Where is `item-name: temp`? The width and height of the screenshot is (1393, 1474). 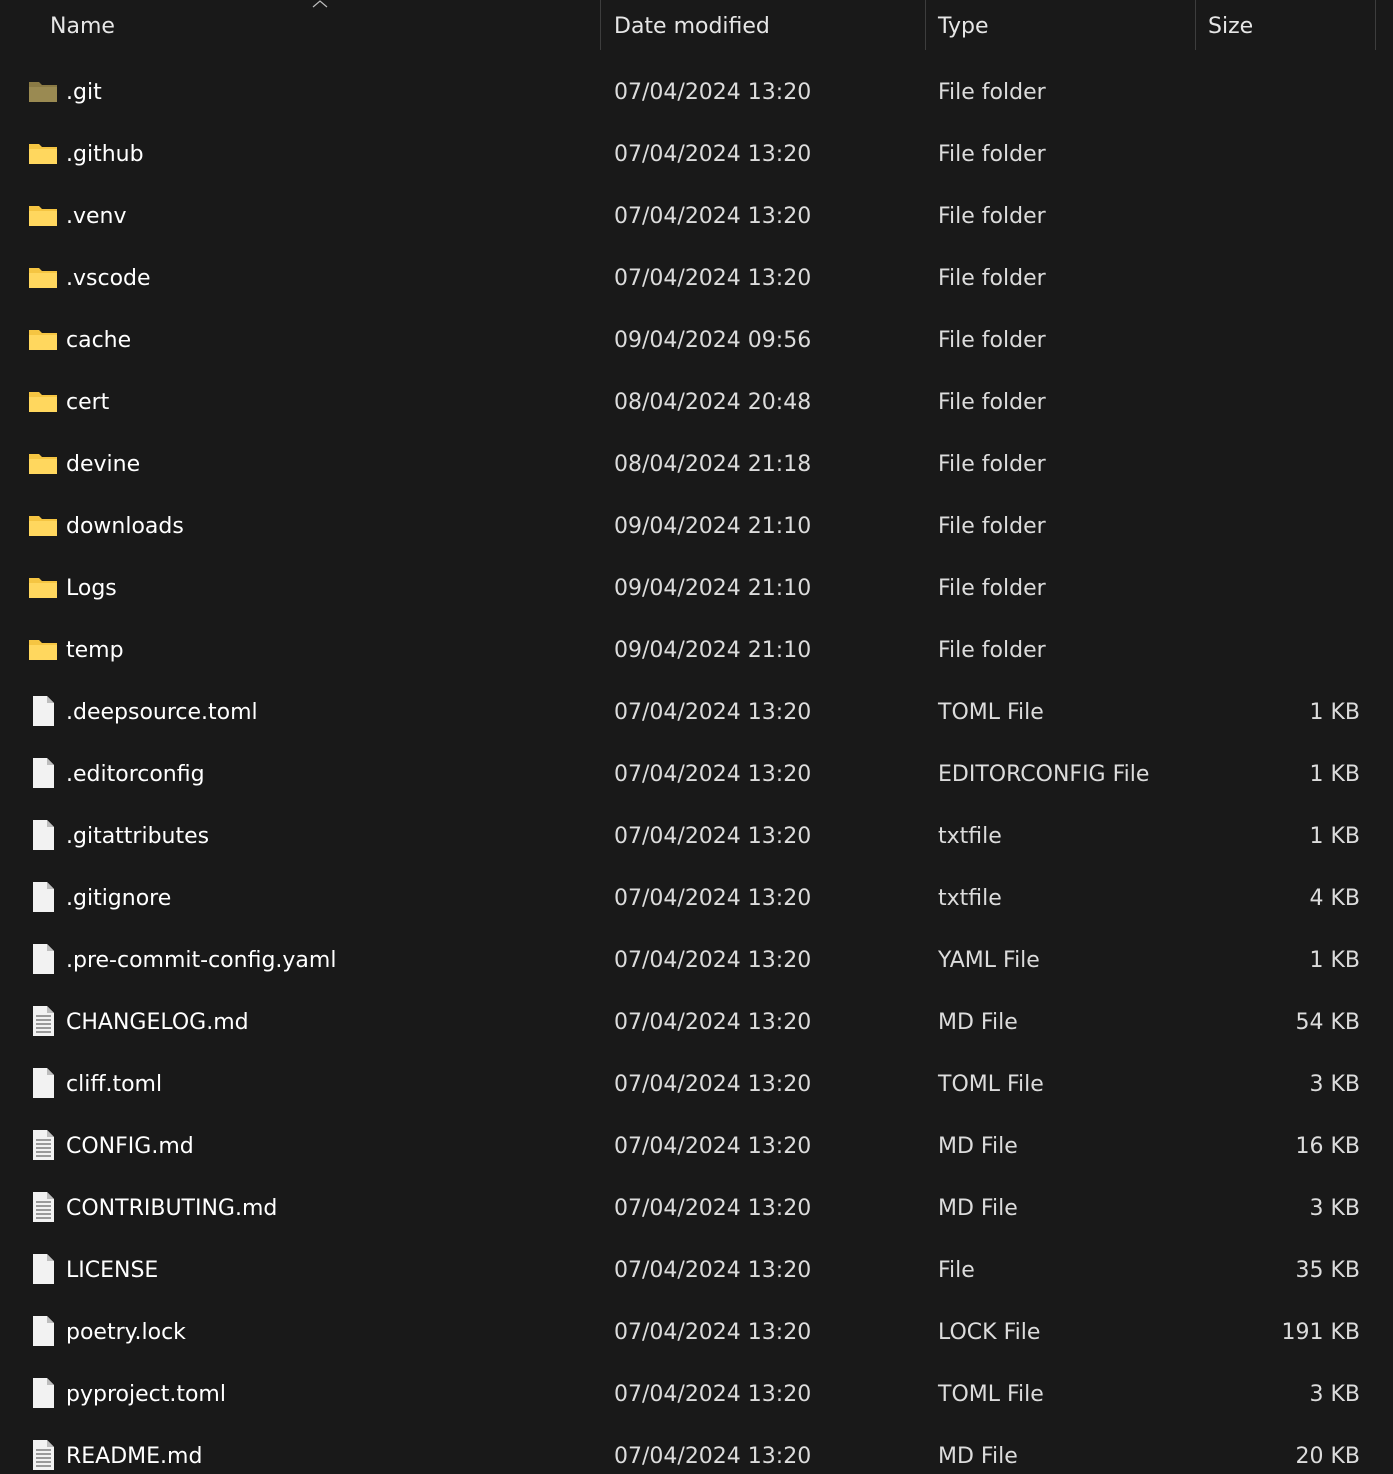
item-name: temp is located at coordinates (95, 650).